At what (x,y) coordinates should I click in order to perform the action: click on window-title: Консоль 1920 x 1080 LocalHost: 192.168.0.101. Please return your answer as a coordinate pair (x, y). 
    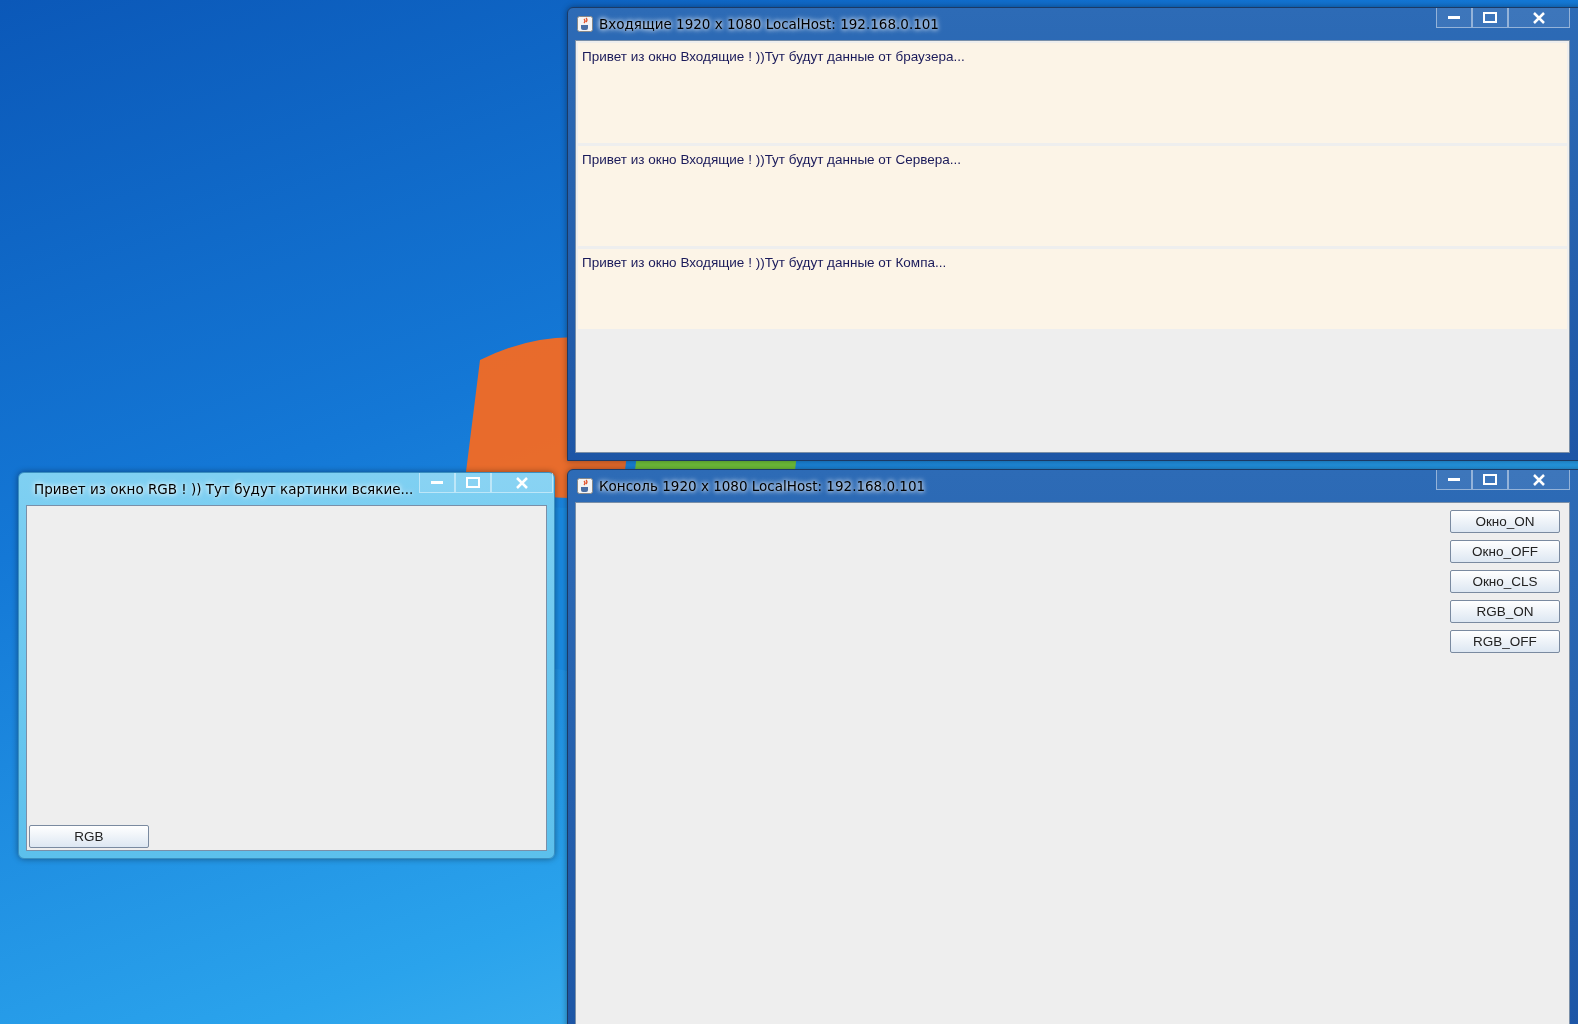
    Looking at the image, I should click on (763, 486).